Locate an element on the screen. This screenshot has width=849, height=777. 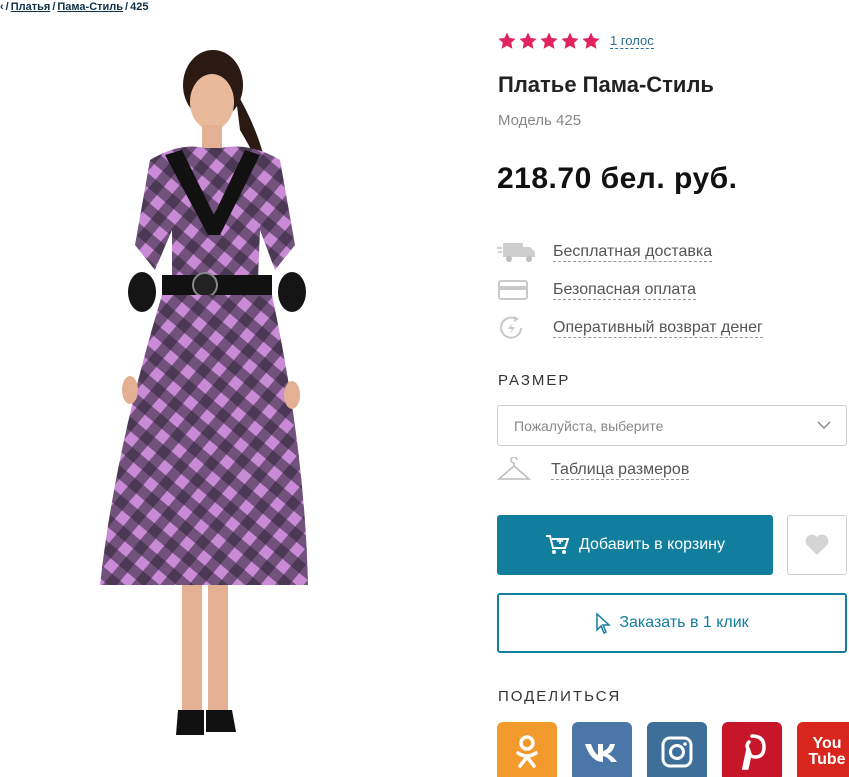
share-vk-button is located at coordinates (602, 749).